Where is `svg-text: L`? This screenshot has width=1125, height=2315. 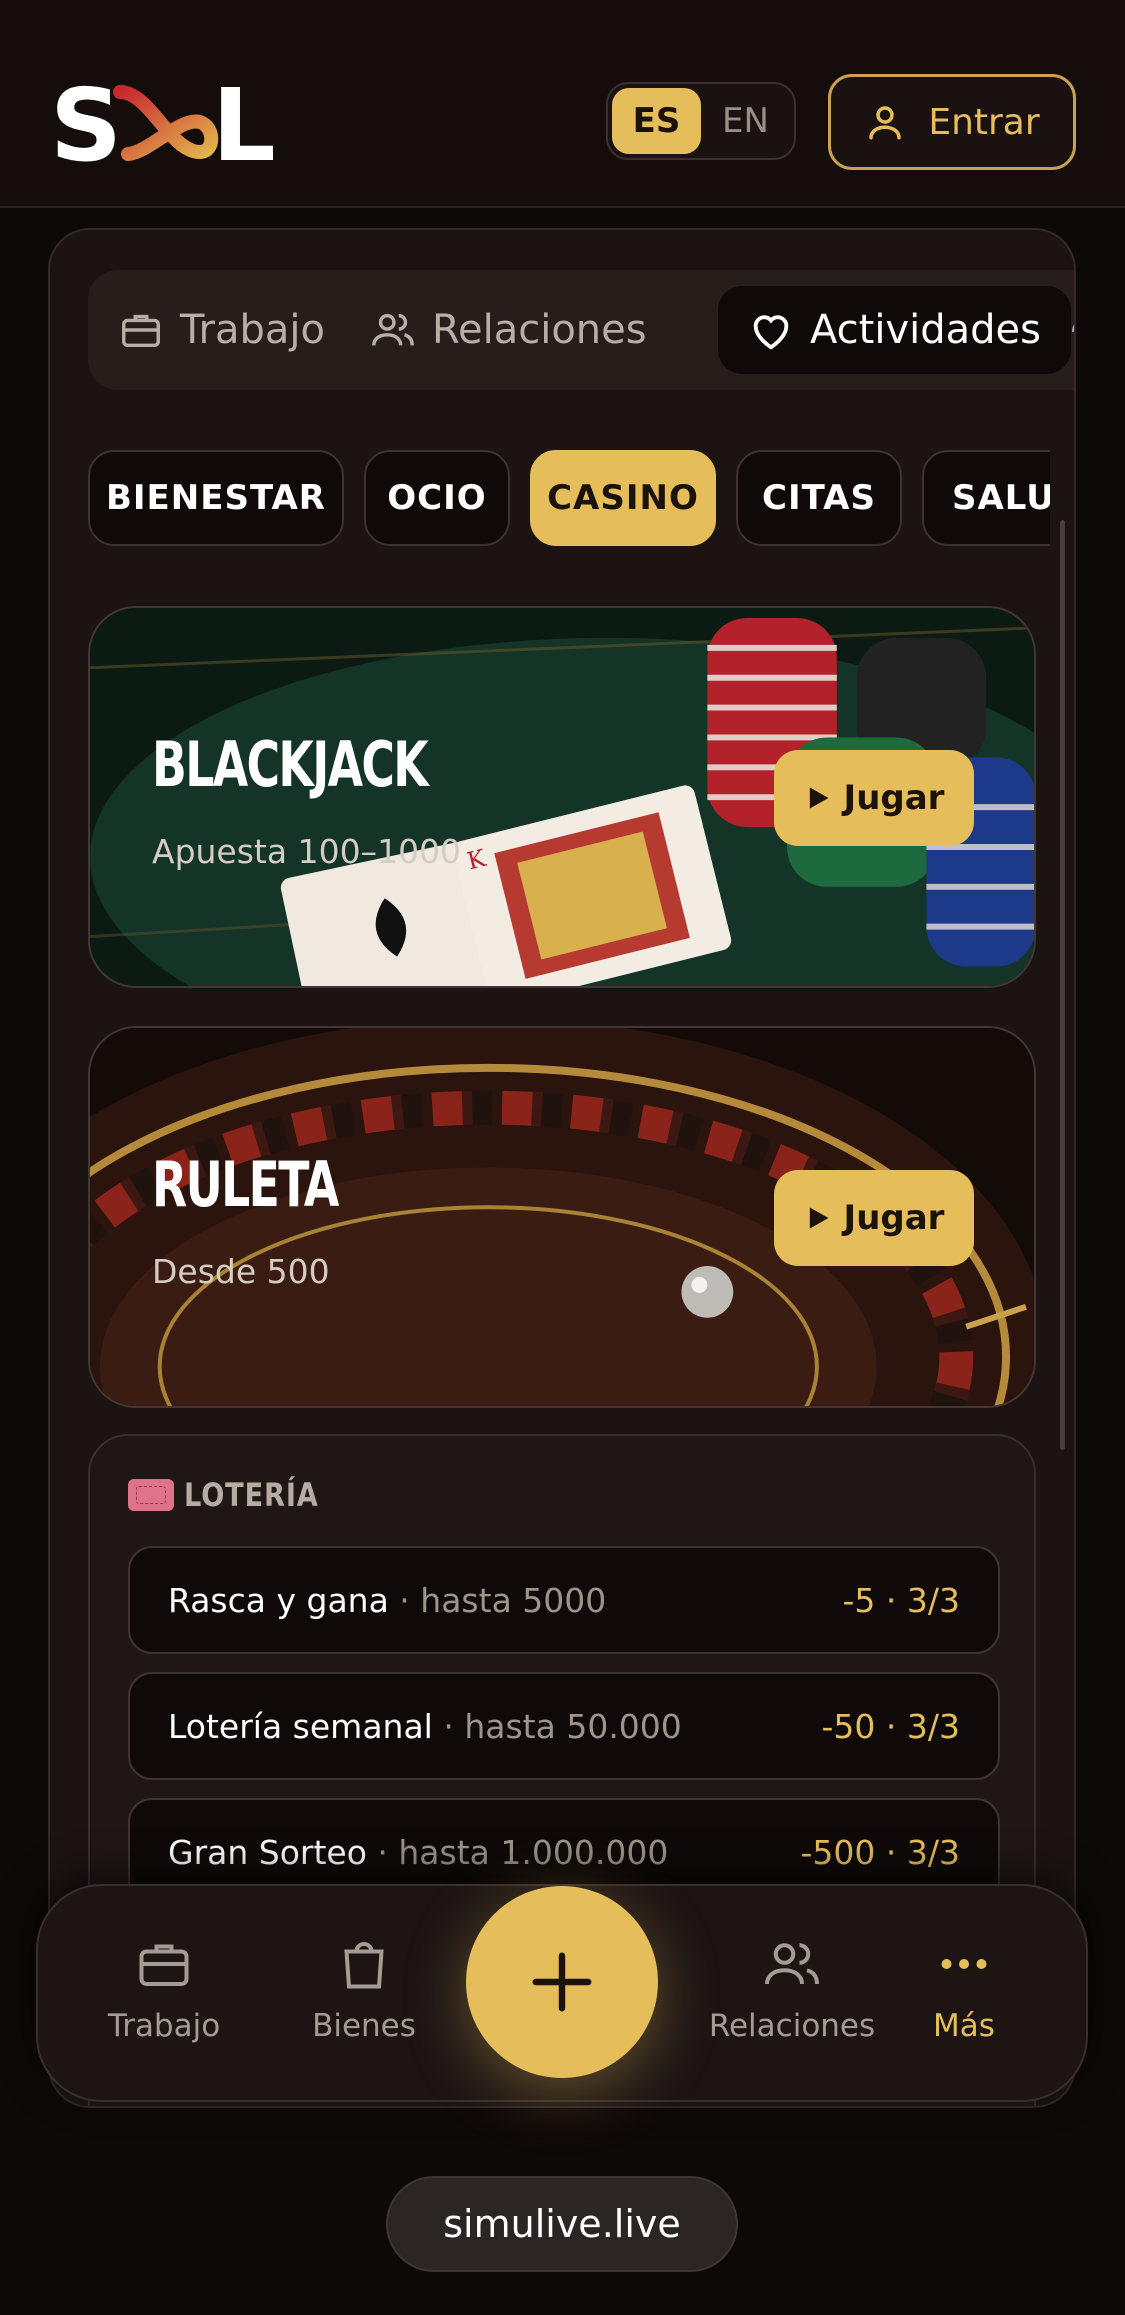
svg-text: L is located at coordinates (244, 121).